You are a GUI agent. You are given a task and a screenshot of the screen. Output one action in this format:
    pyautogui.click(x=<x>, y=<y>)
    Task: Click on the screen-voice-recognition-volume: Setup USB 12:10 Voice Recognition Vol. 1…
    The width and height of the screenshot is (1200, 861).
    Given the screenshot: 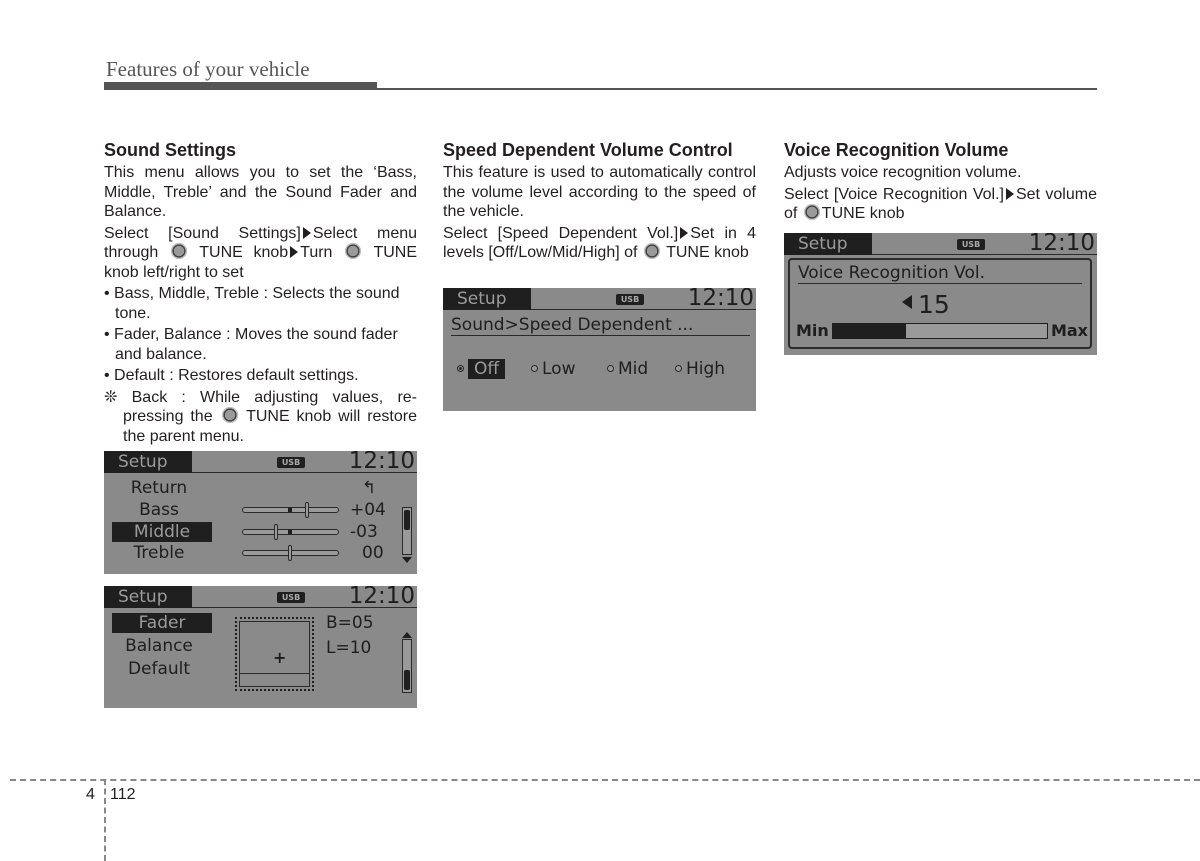 What is the action you would take?
    pyautogui.click(x=940, y=294)
    